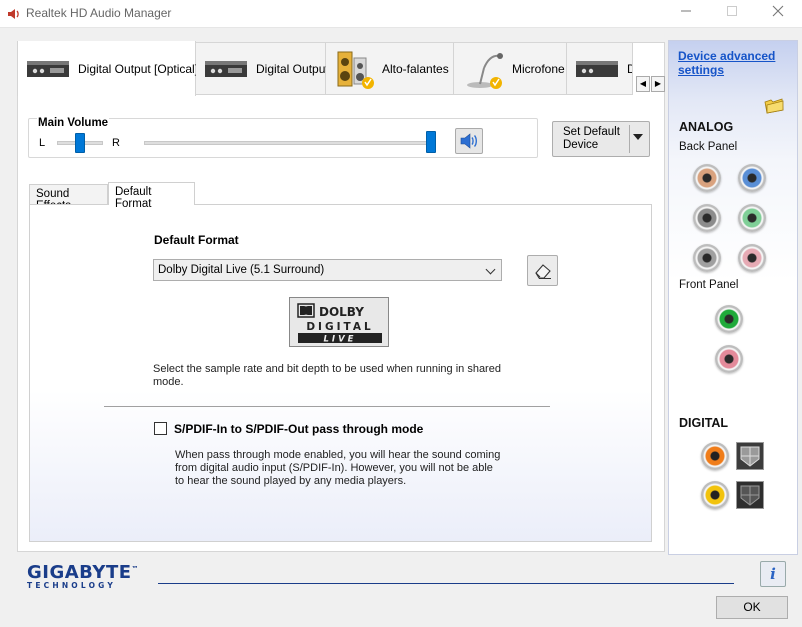 The image size is (802, 627). Describe the element at coordinates (629, 139) in the screenshot. I see `split-divider` at that location.